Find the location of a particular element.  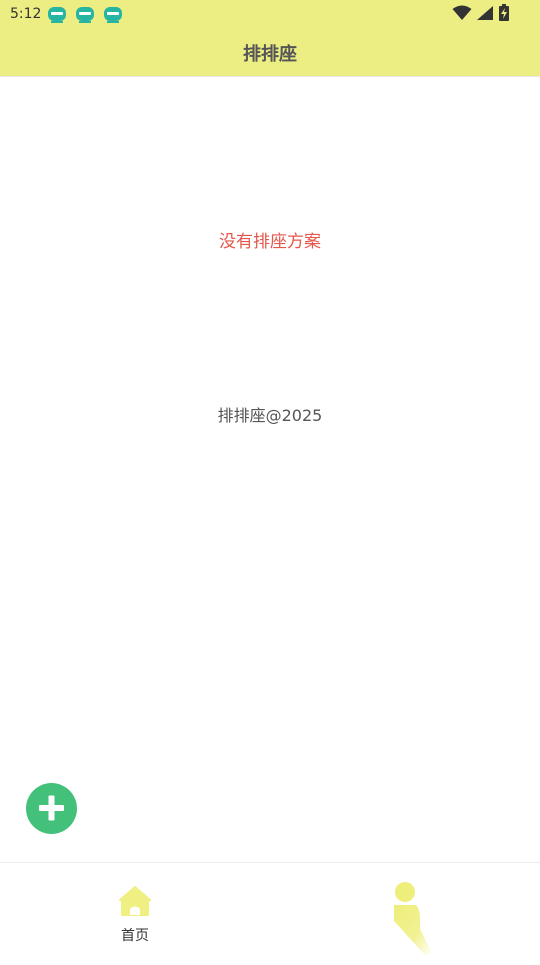

plus-icon is located at coordinates (51, 808).